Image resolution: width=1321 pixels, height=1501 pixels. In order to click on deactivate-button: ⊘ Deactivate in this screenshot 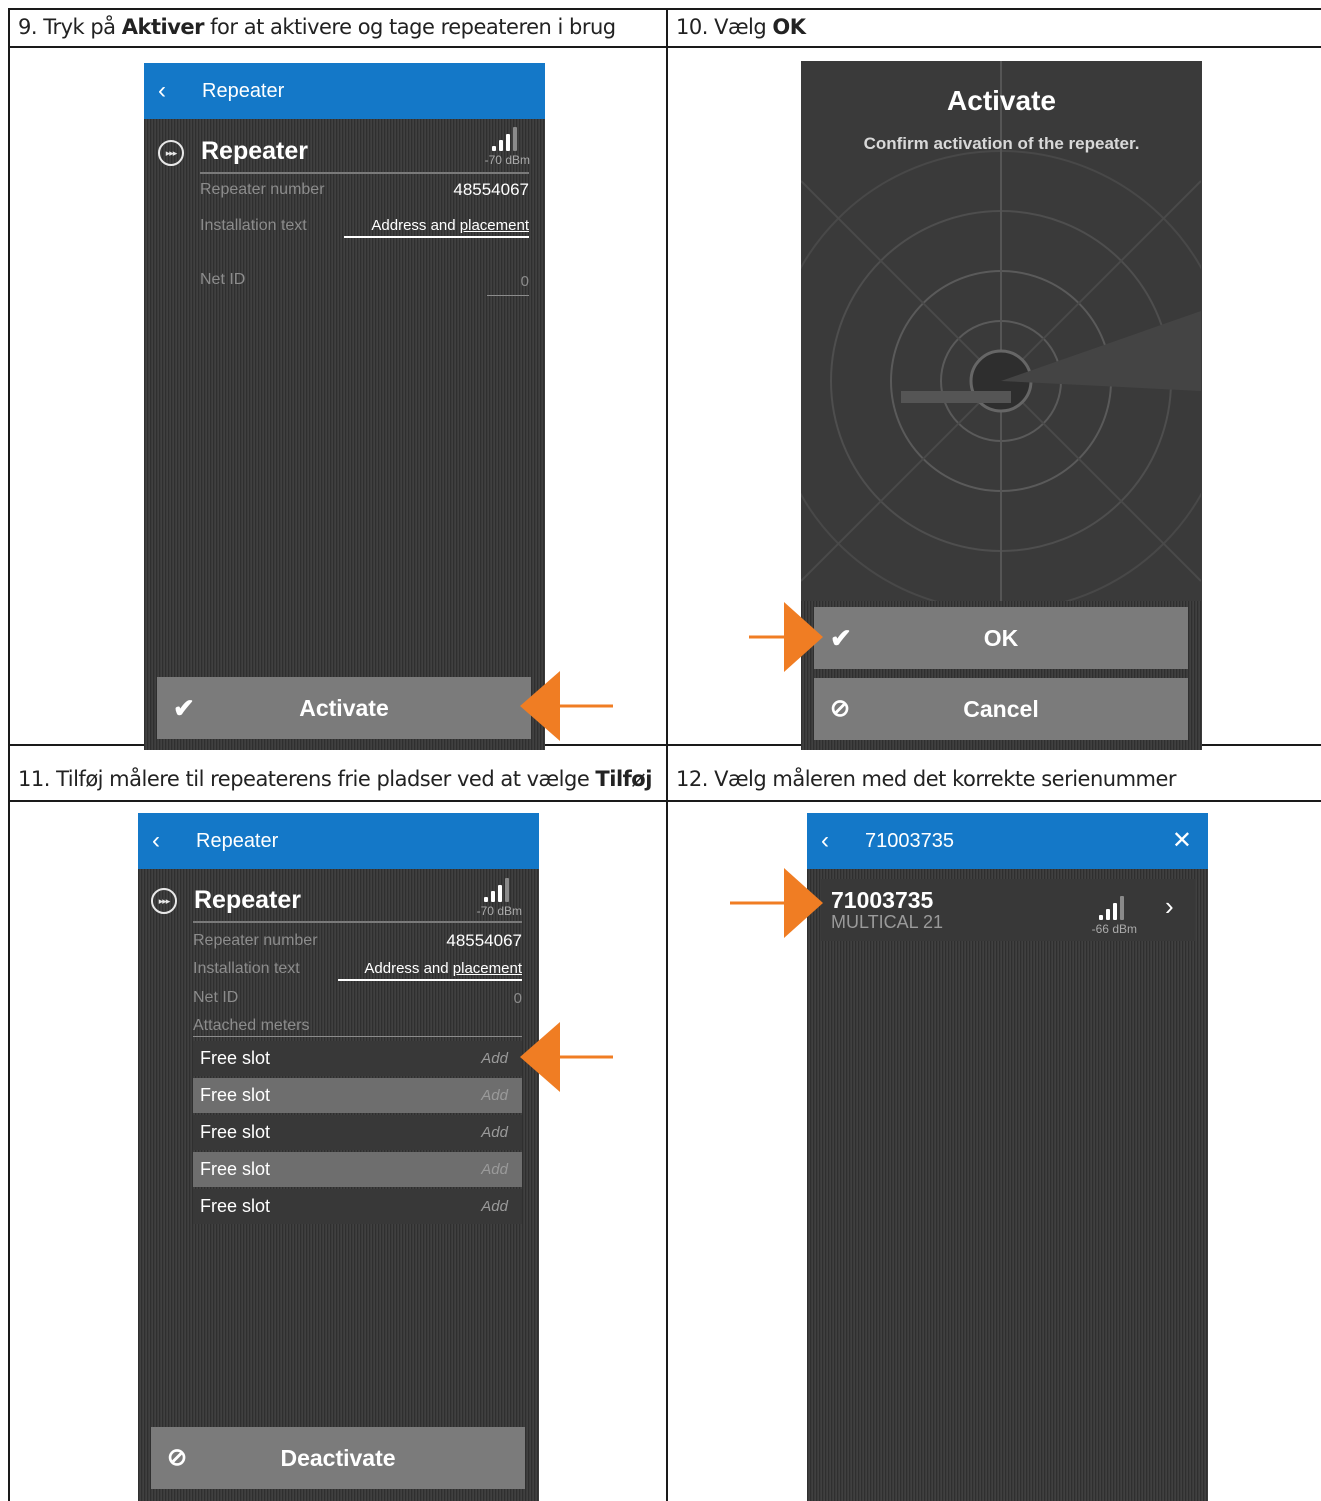, I will do `click(338, 1458)`.